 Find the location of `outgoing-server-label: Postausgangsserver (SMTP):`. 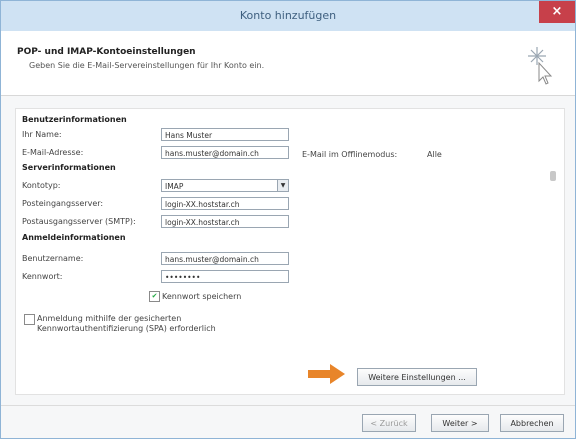

outgoing-server-label: Postausgangsserver (SMTP): is located at coordinates (79, 221).